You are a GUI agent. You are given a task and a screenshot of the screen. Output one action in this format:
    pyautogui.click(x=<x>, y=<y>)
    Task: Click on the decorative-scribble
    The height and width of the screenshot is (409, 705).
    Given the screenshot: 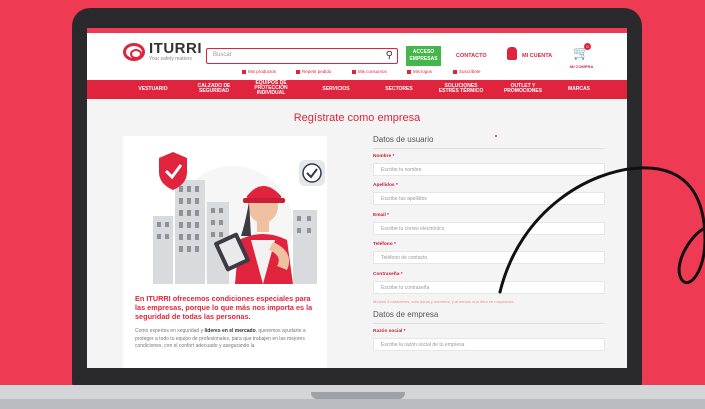 What is the action you would take?
    pyautogui.click(x=601, y=230)
    